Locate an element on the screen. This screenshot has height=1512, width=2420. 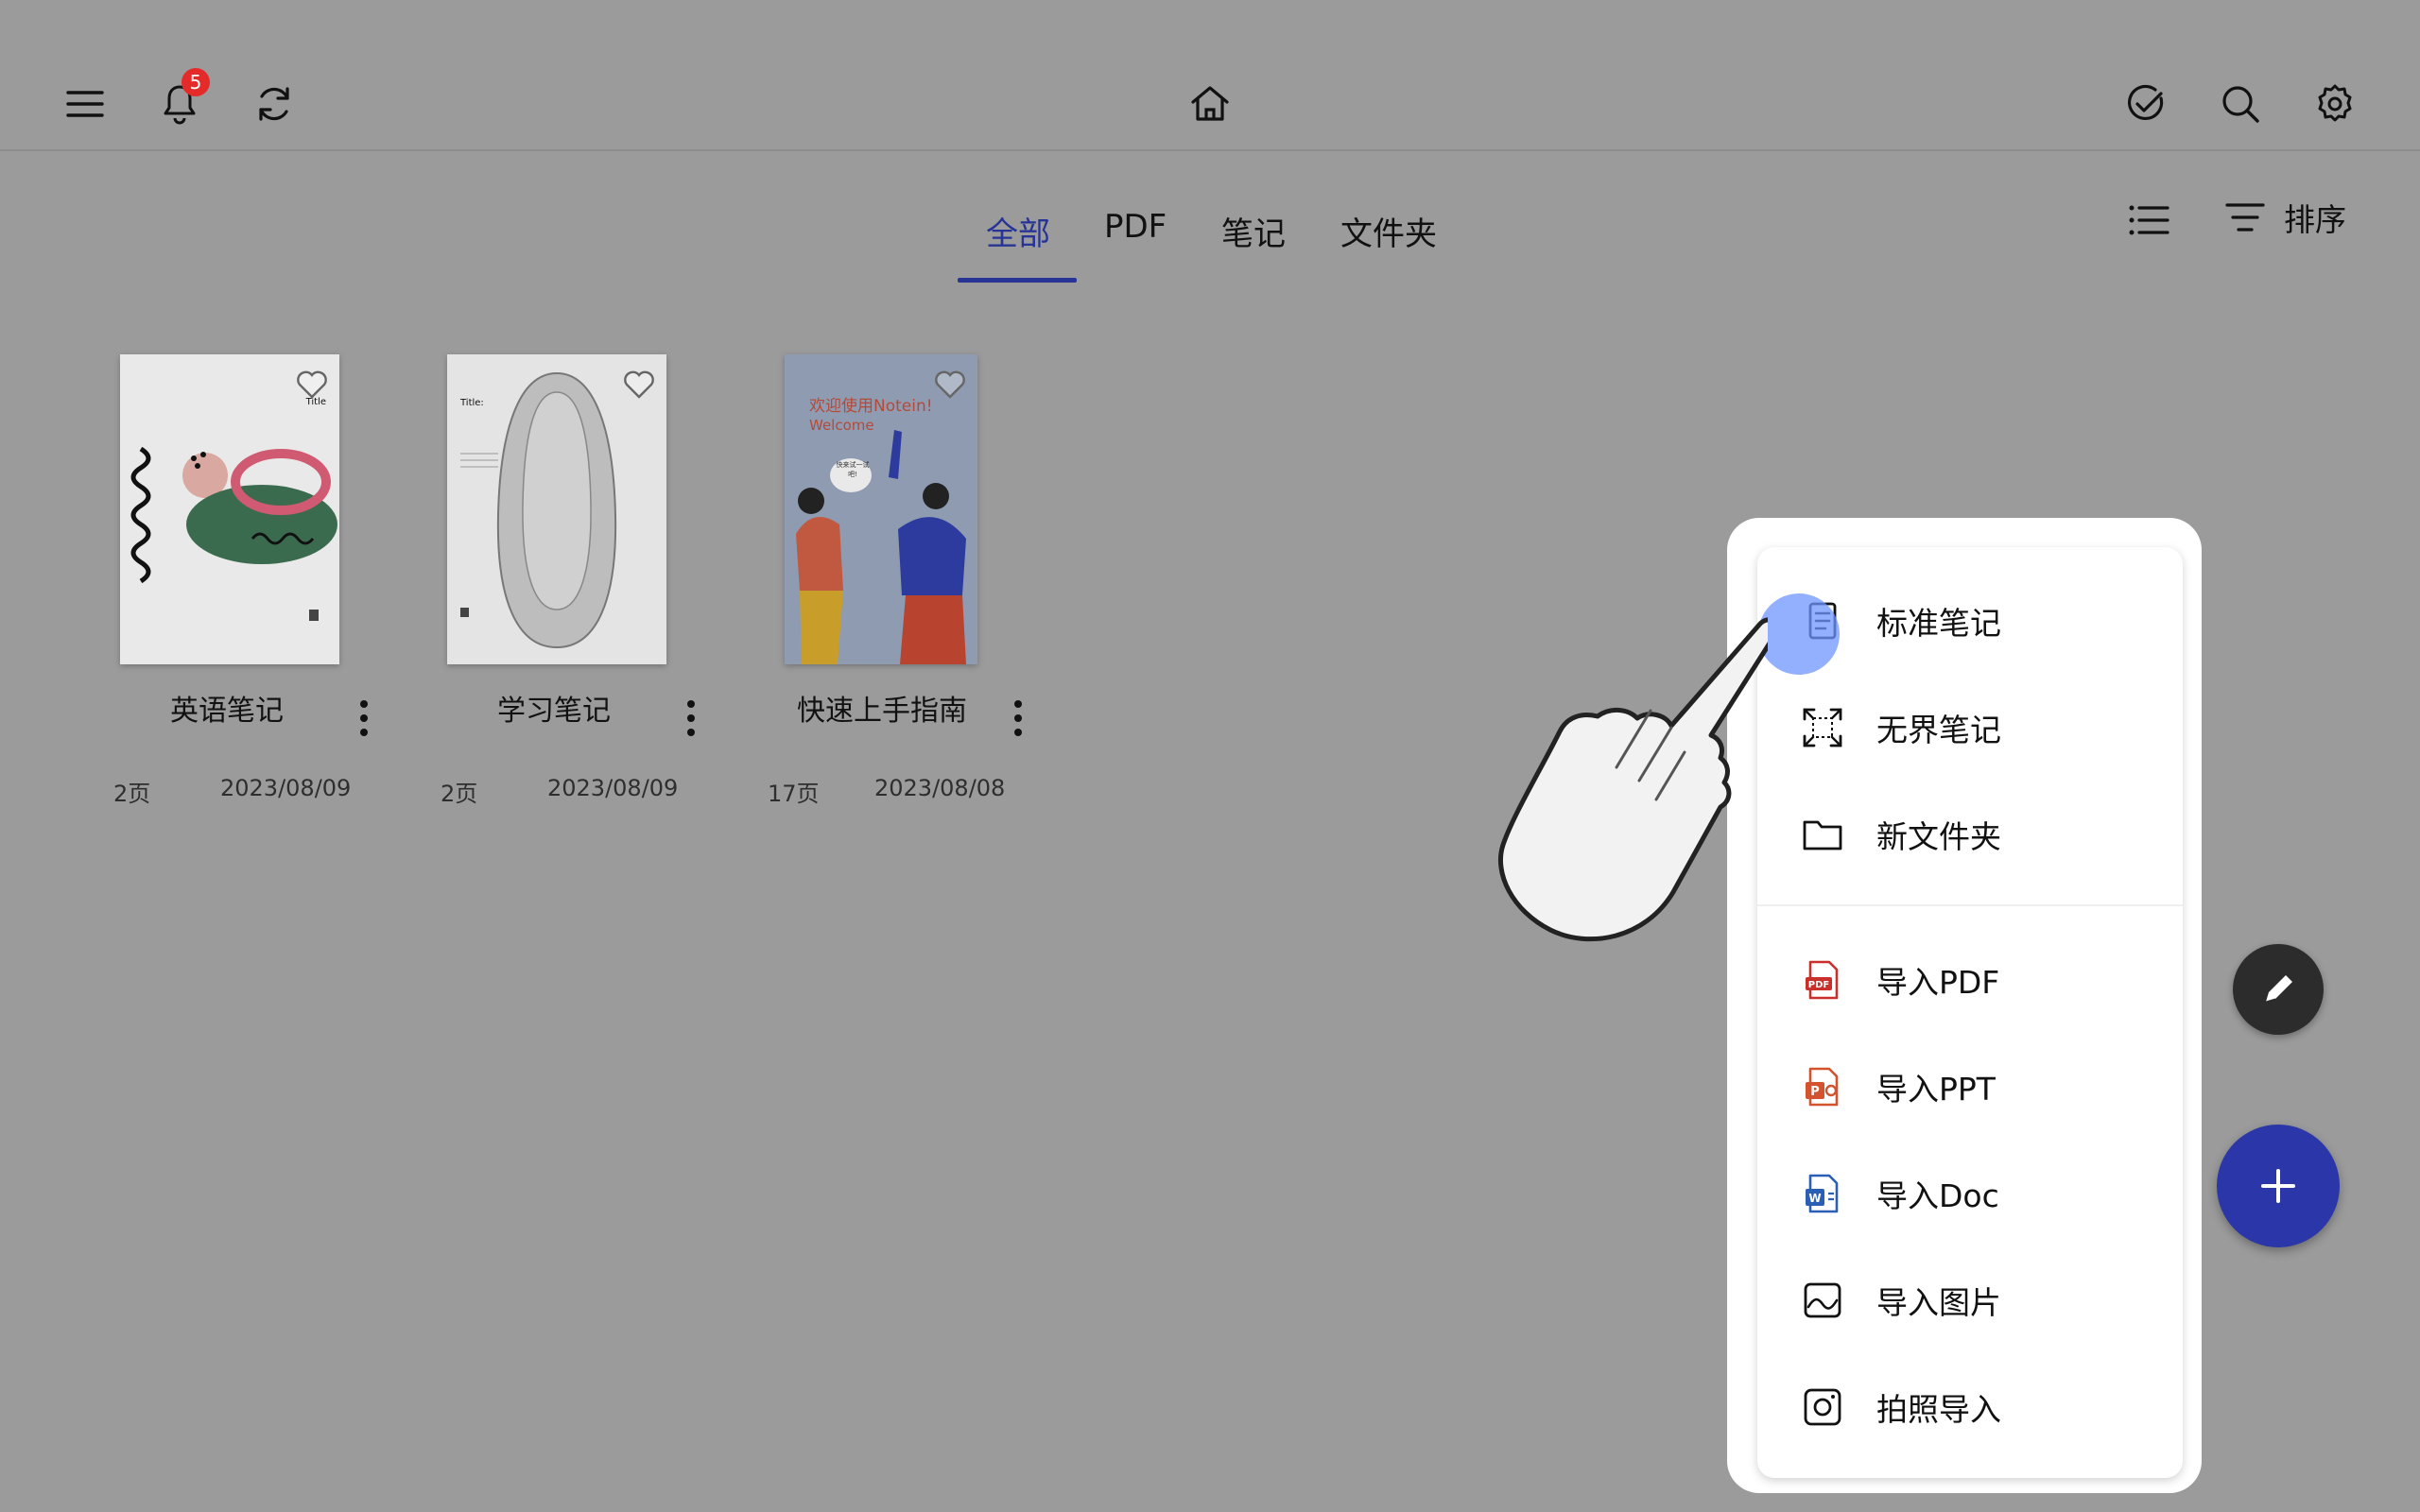
notifications-button: 5 is located at coordinates (179, 104).